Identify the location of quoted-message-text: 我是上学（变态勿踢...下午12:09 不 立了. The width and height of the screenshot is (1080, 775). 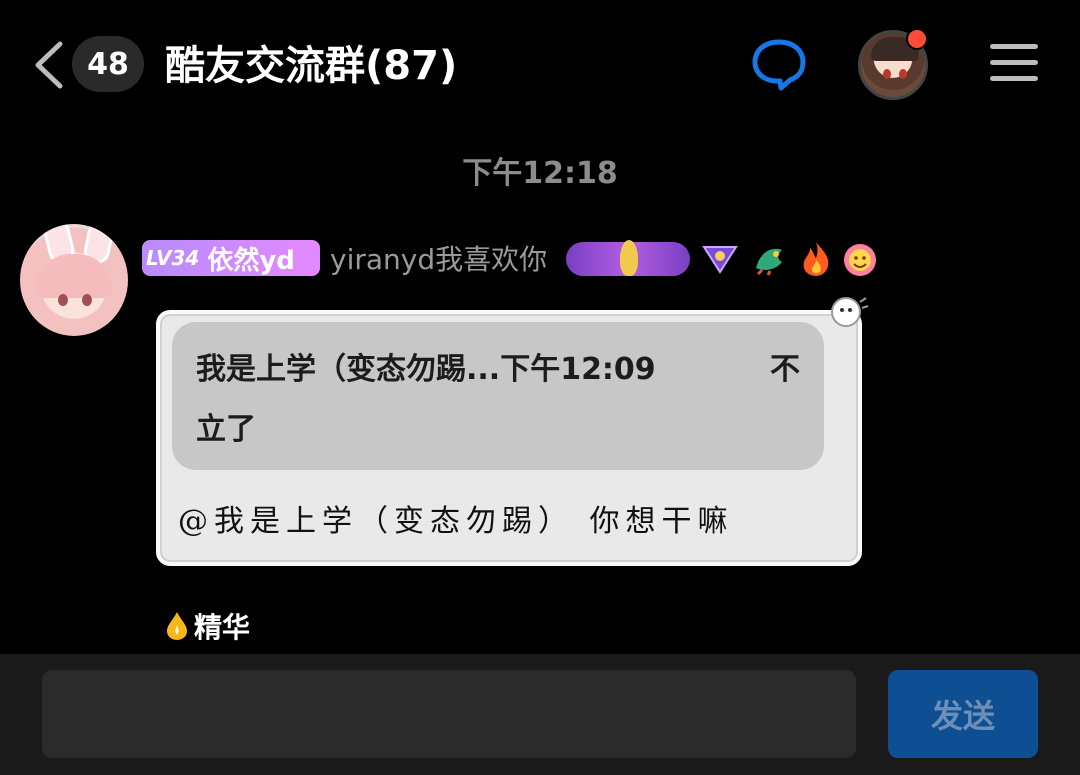
(506, 400).